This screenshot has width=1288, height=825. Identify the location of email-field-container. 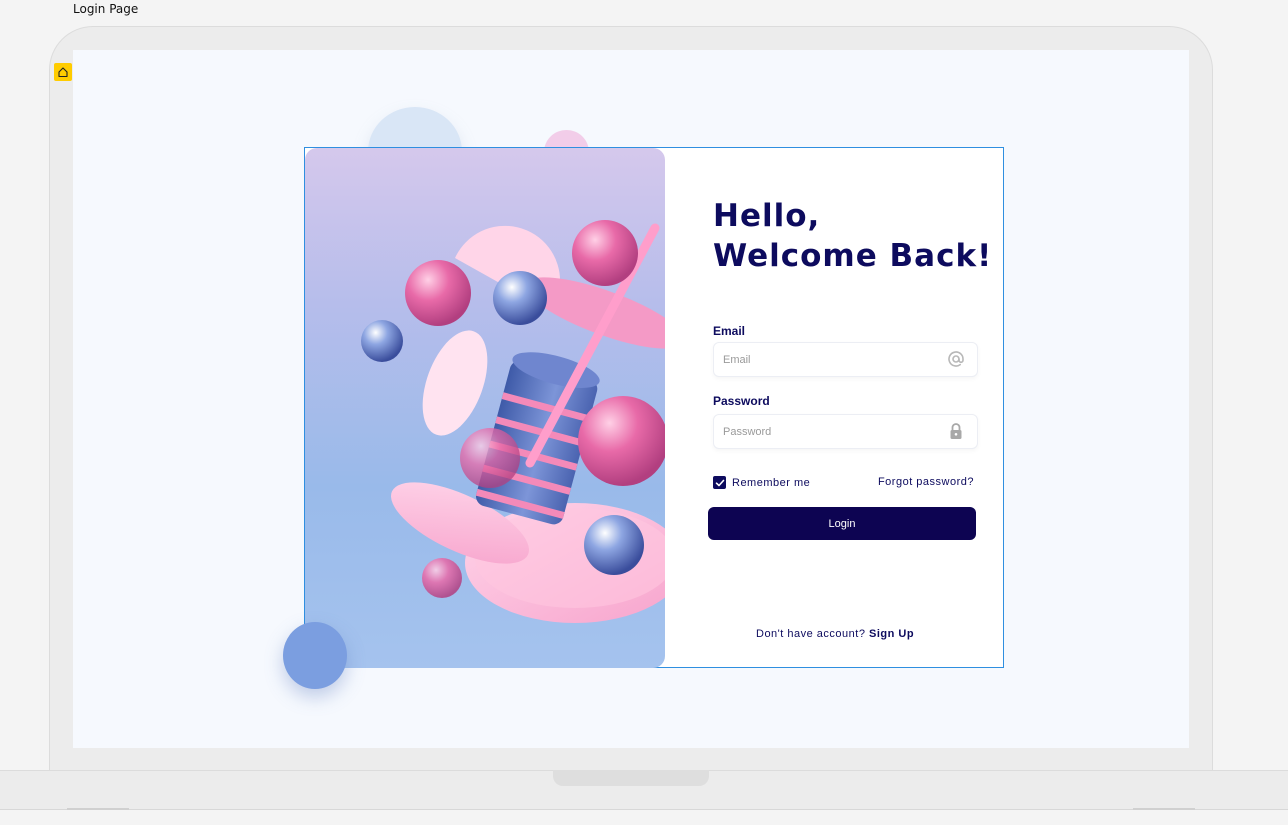
(845, 359).